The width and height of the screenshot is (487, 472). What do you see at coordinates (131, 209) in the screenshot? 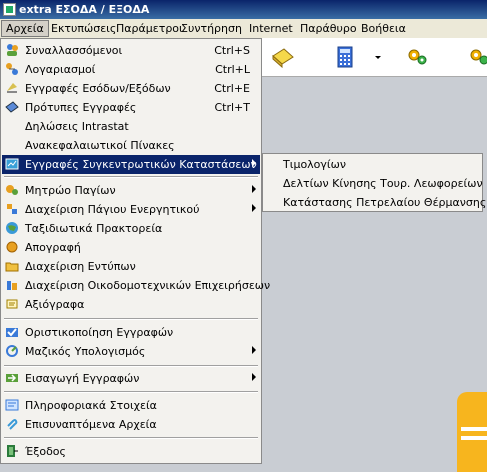
I see `menu-item-fixed-assets: Διαχείριση Πάγιου Ενεργητικού` at bounding box center [131, 209].